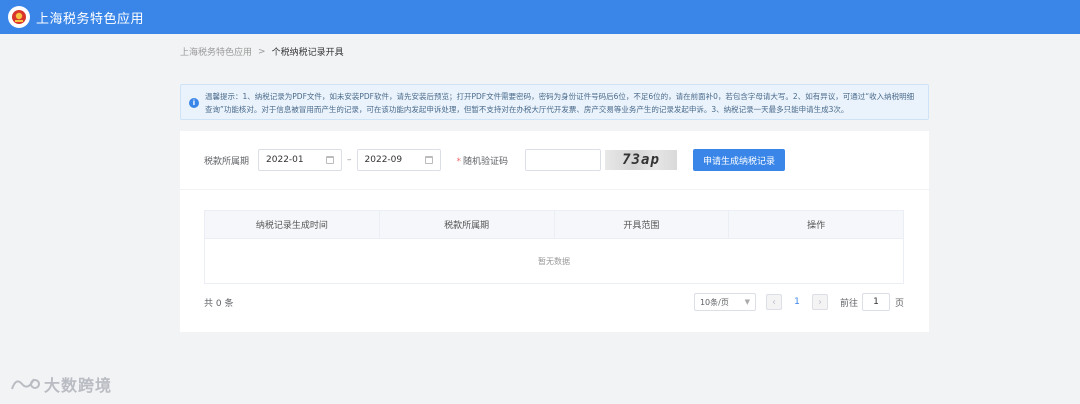  I want to click on current-page-number: 1, so click(797, 302).